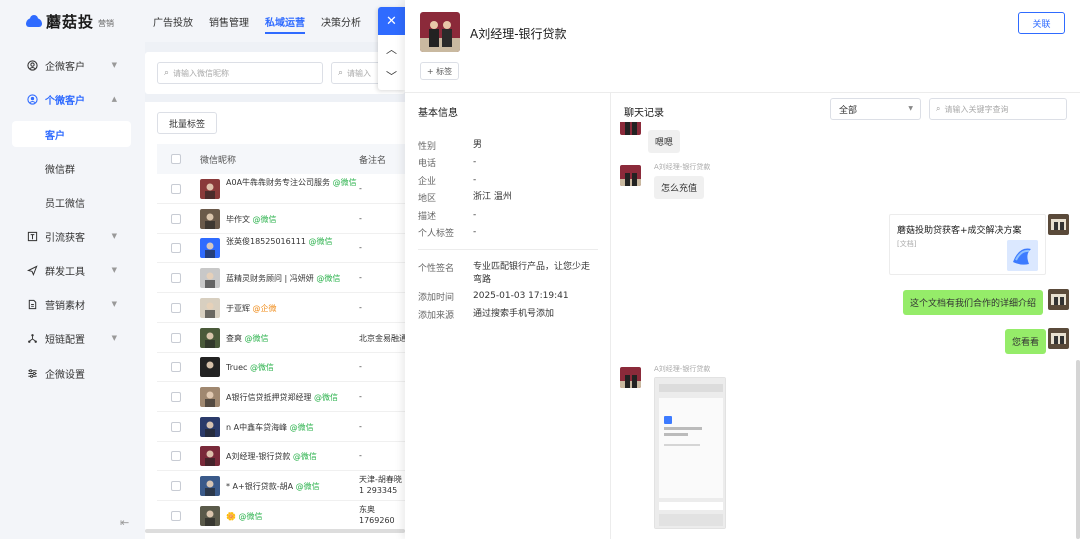 The width and height of the screenshot is (1080, 539). I want to click on sidebar-subitem-staff-wechat: 员工微信, so click(71, 202).